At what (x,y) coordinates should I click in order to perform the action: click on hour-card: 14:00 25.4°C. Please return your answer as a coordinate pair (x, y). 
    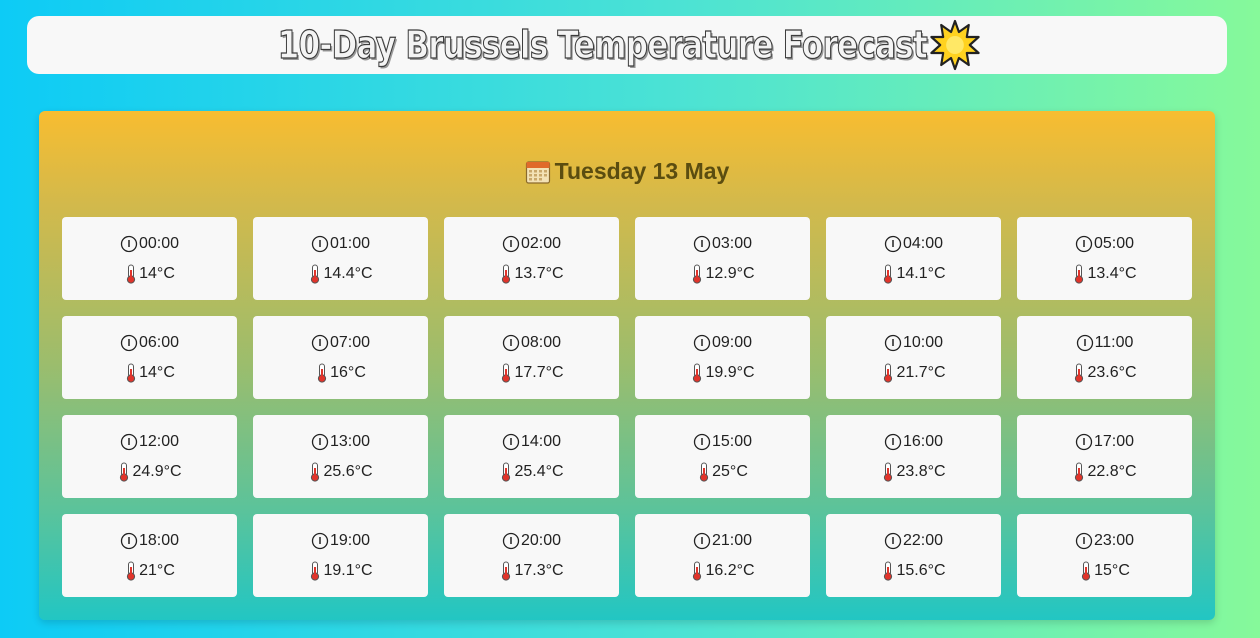
    Looking at the image, I should click on (531, 456).